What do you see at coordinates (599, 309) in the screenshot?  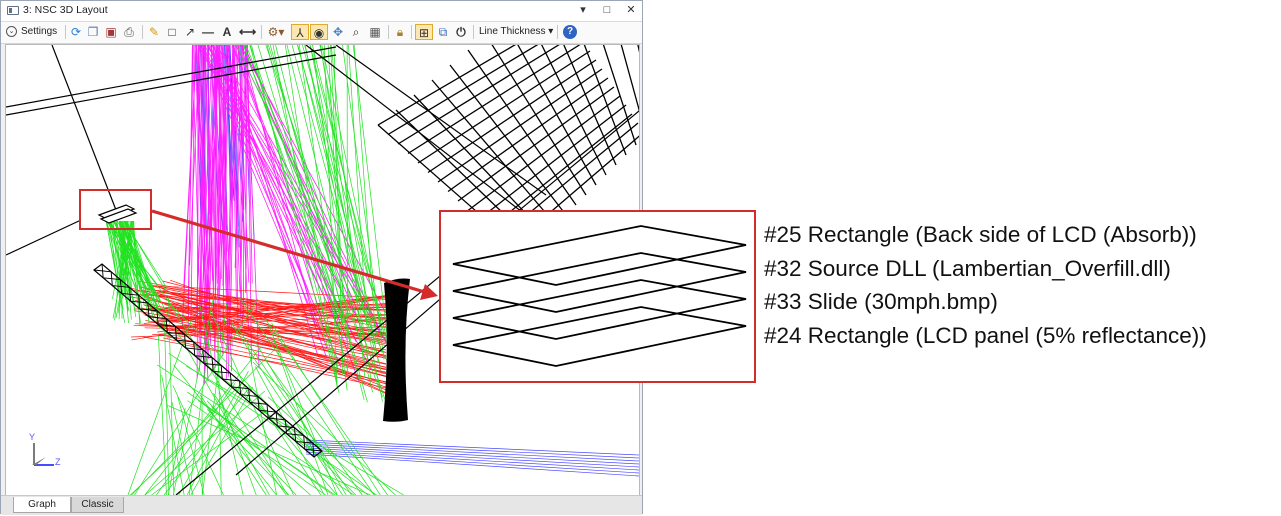 I see `layer-slide` at bounding box center [599, 309].